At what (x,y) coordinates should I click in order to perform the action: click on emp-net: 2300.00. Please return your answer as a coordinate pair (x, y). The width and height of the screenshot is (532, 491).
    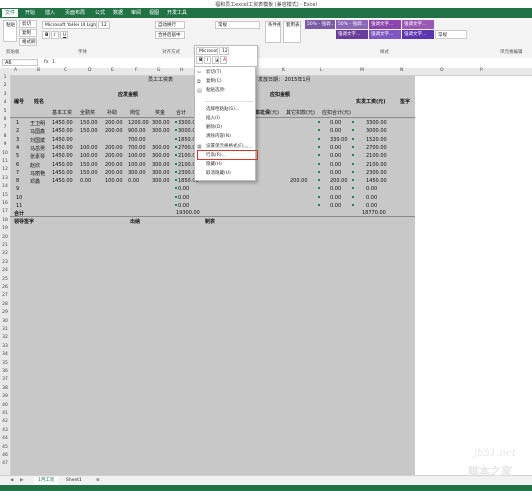
    Looking at the image, I should click on (376, 173).